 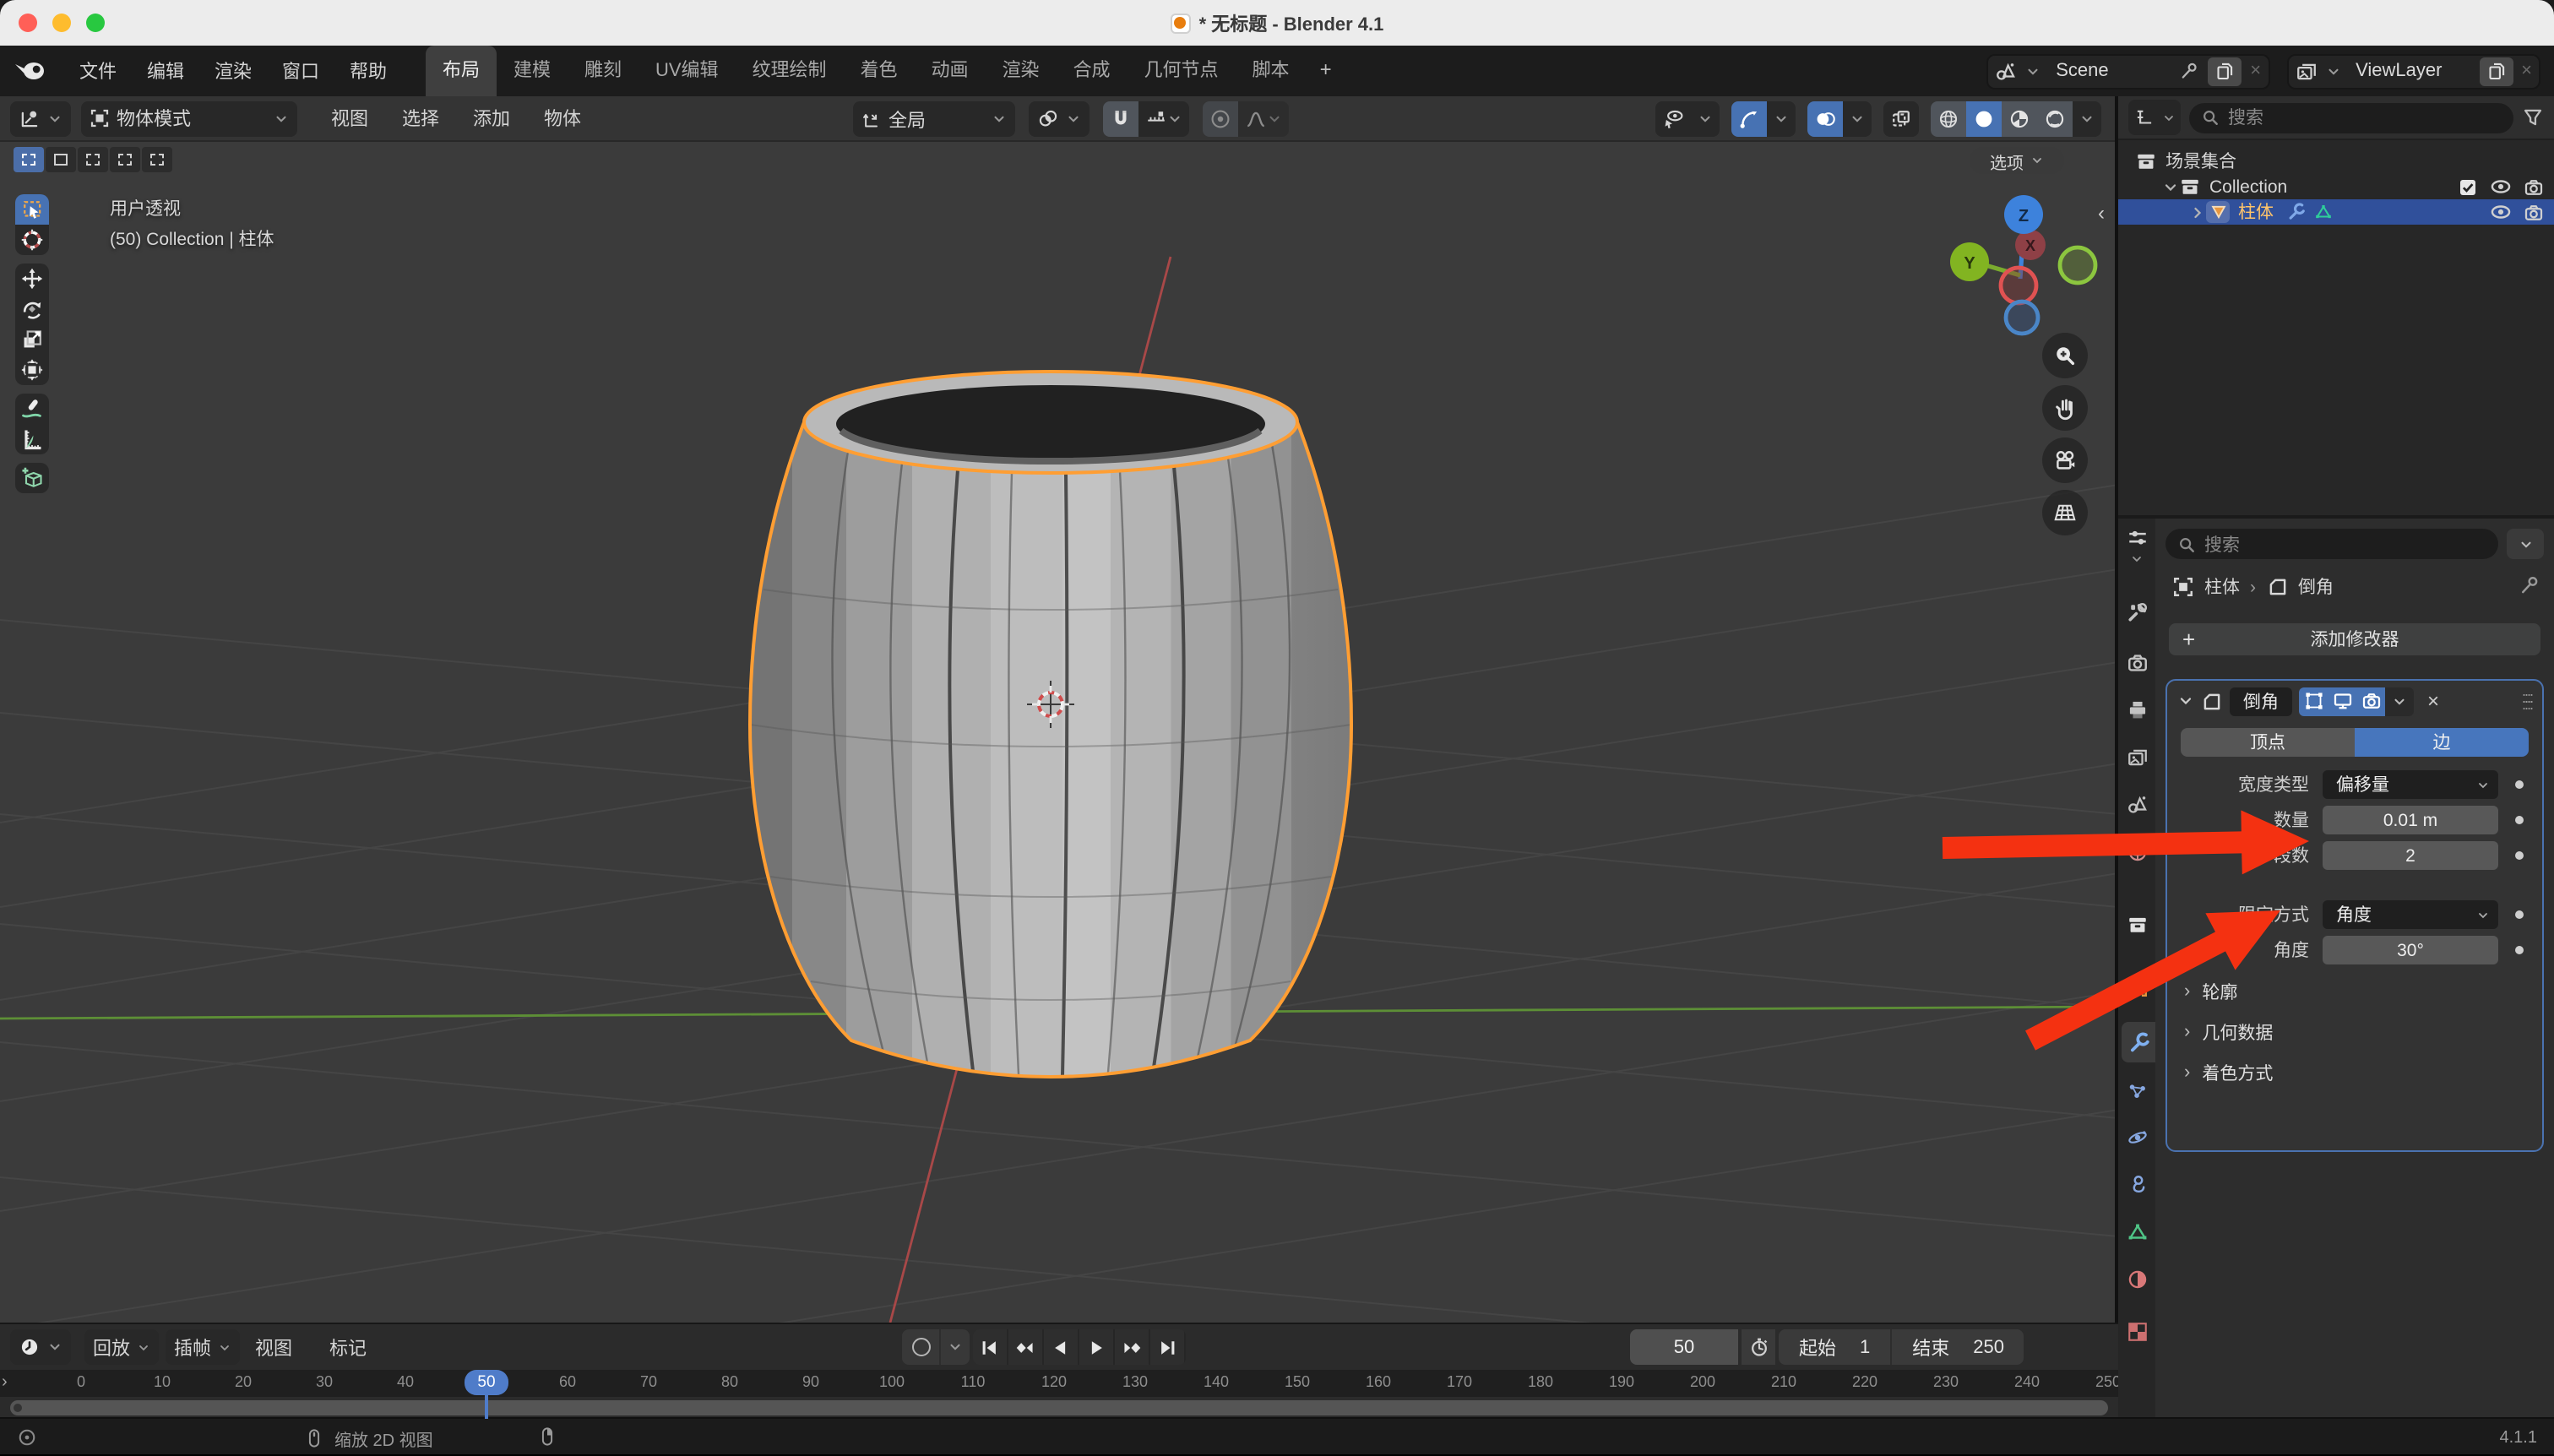 What do you see at coordinates (2136, 546) in the screenshot?
I see `properties-editor-dropdown` at bounding box center [2136, 546].